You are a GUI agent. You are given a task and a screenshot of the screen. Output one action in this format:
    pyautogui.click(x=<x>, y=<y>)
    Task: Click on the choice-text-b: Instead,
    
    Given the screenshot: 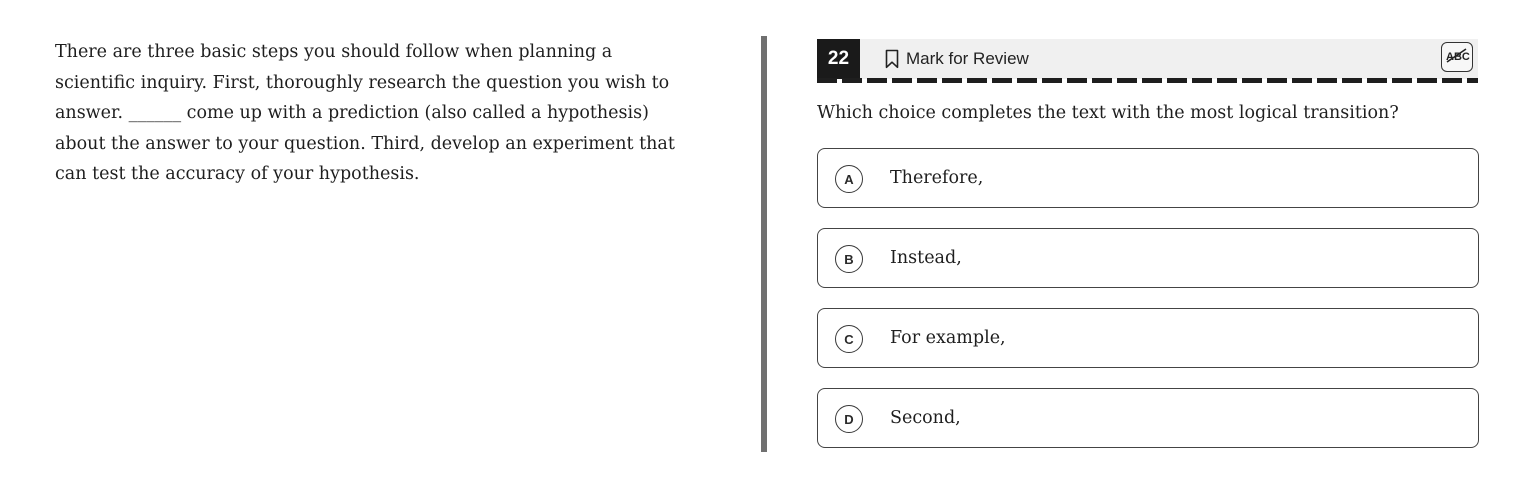 What is the action you would take?
    pyautogui.click(x=926, y=258)
    